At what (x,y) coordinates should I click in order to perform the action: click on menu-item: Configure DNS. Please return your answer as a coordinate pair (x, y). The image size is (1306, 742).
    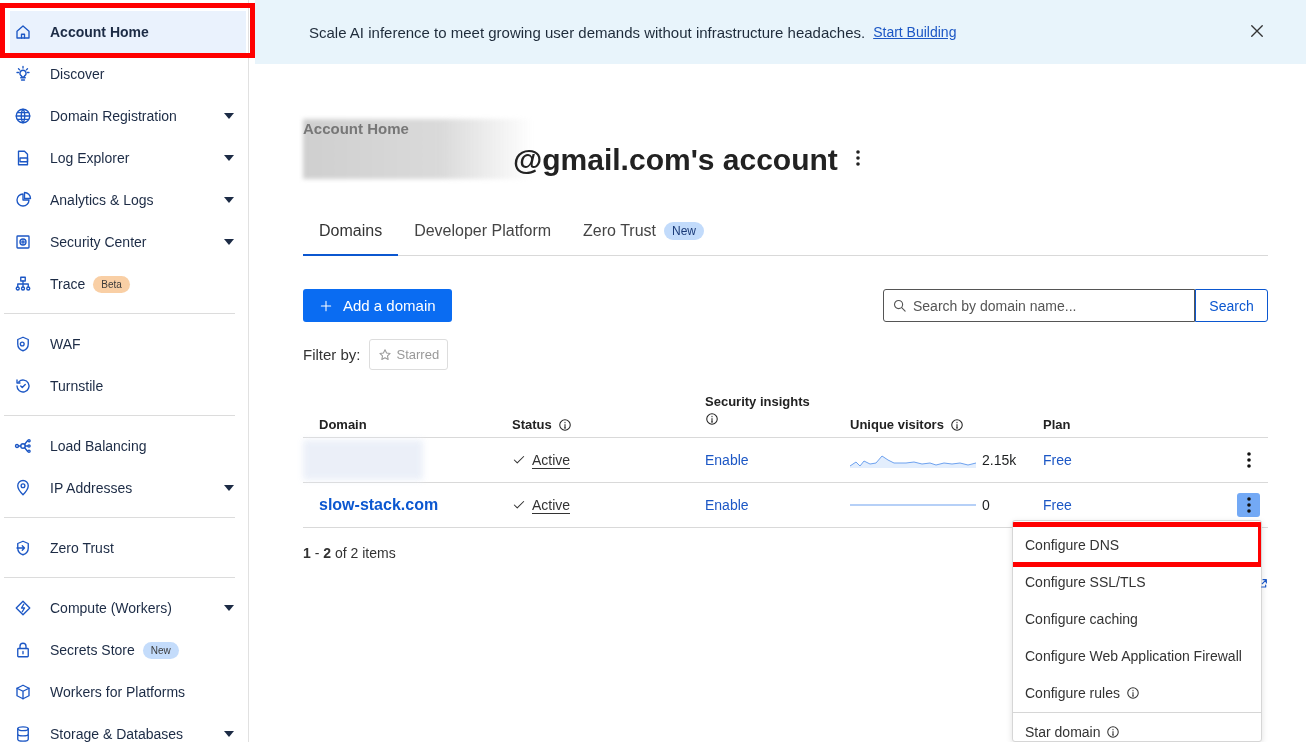
    Looking at the image, I should click on (1137, 544).